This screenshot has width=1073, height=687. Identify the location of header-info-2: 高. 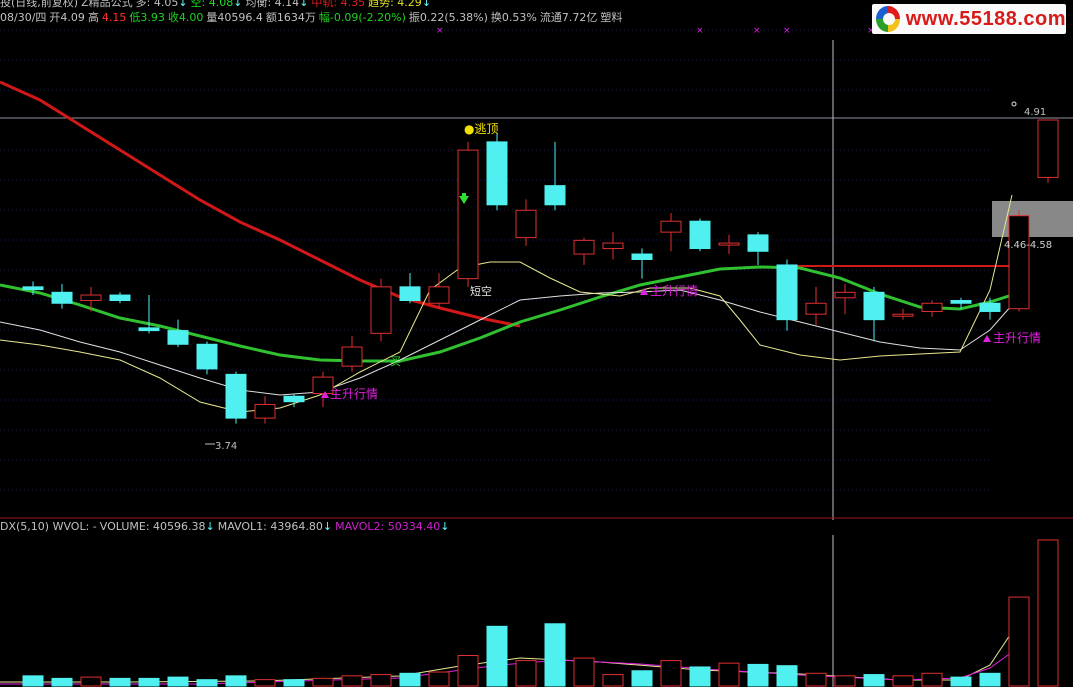
(93, 17).